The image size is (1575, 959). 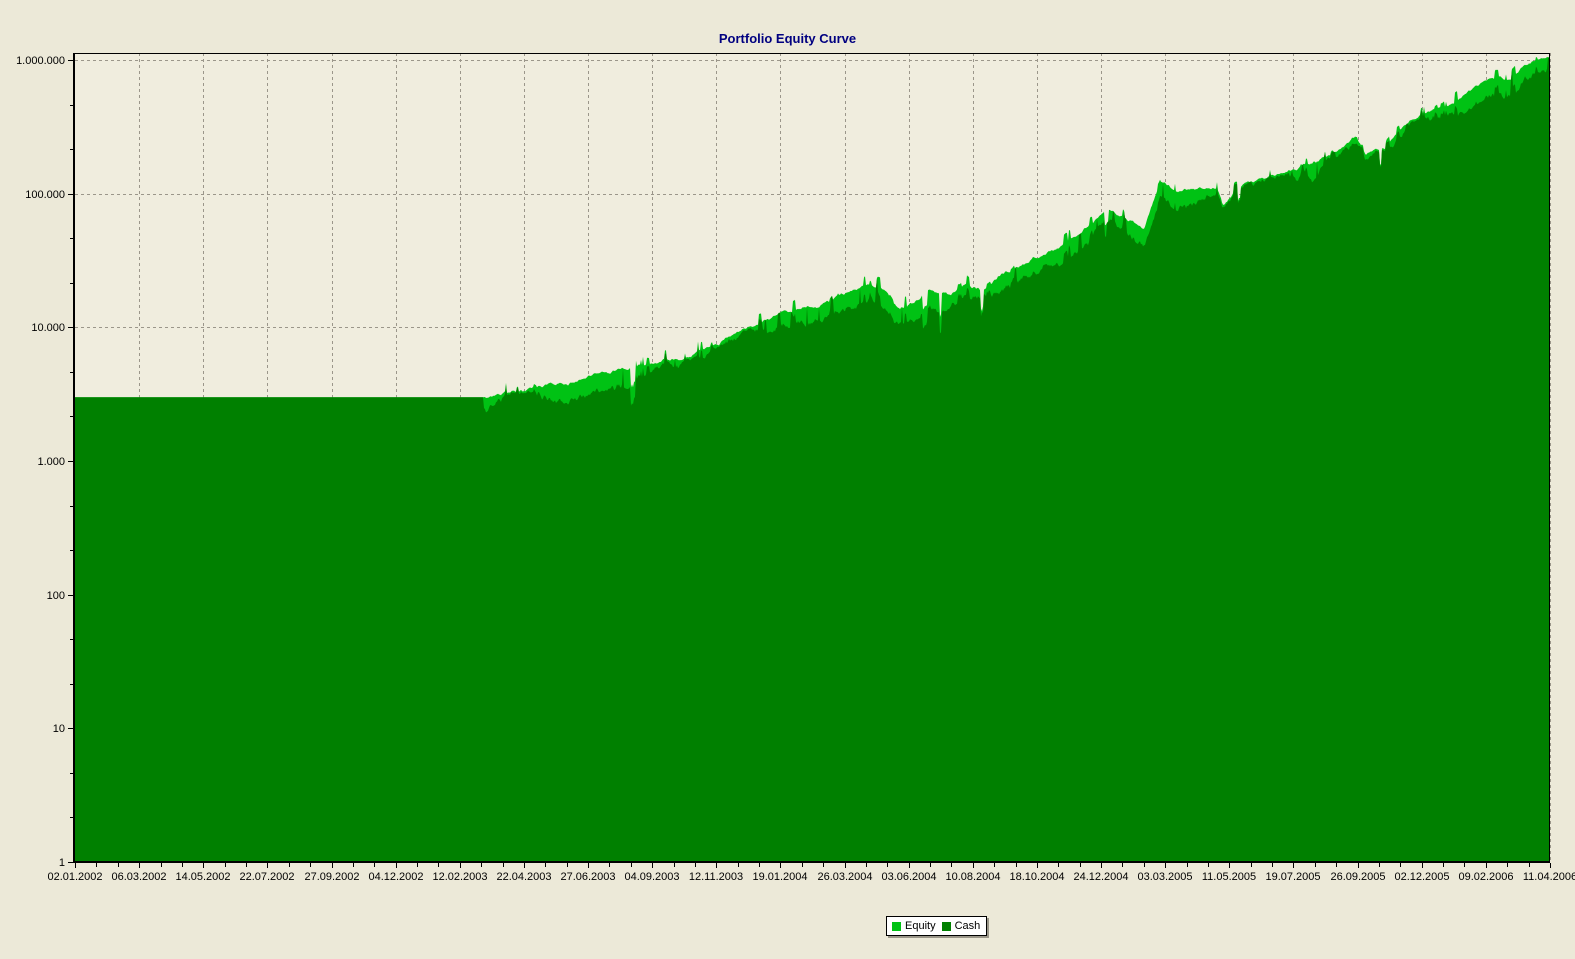 What do you see at coordinates (1357, 877) in the screenshot?
I see `x-tick-label-20: 26.09.2005` at bounding box center [1357, 877].